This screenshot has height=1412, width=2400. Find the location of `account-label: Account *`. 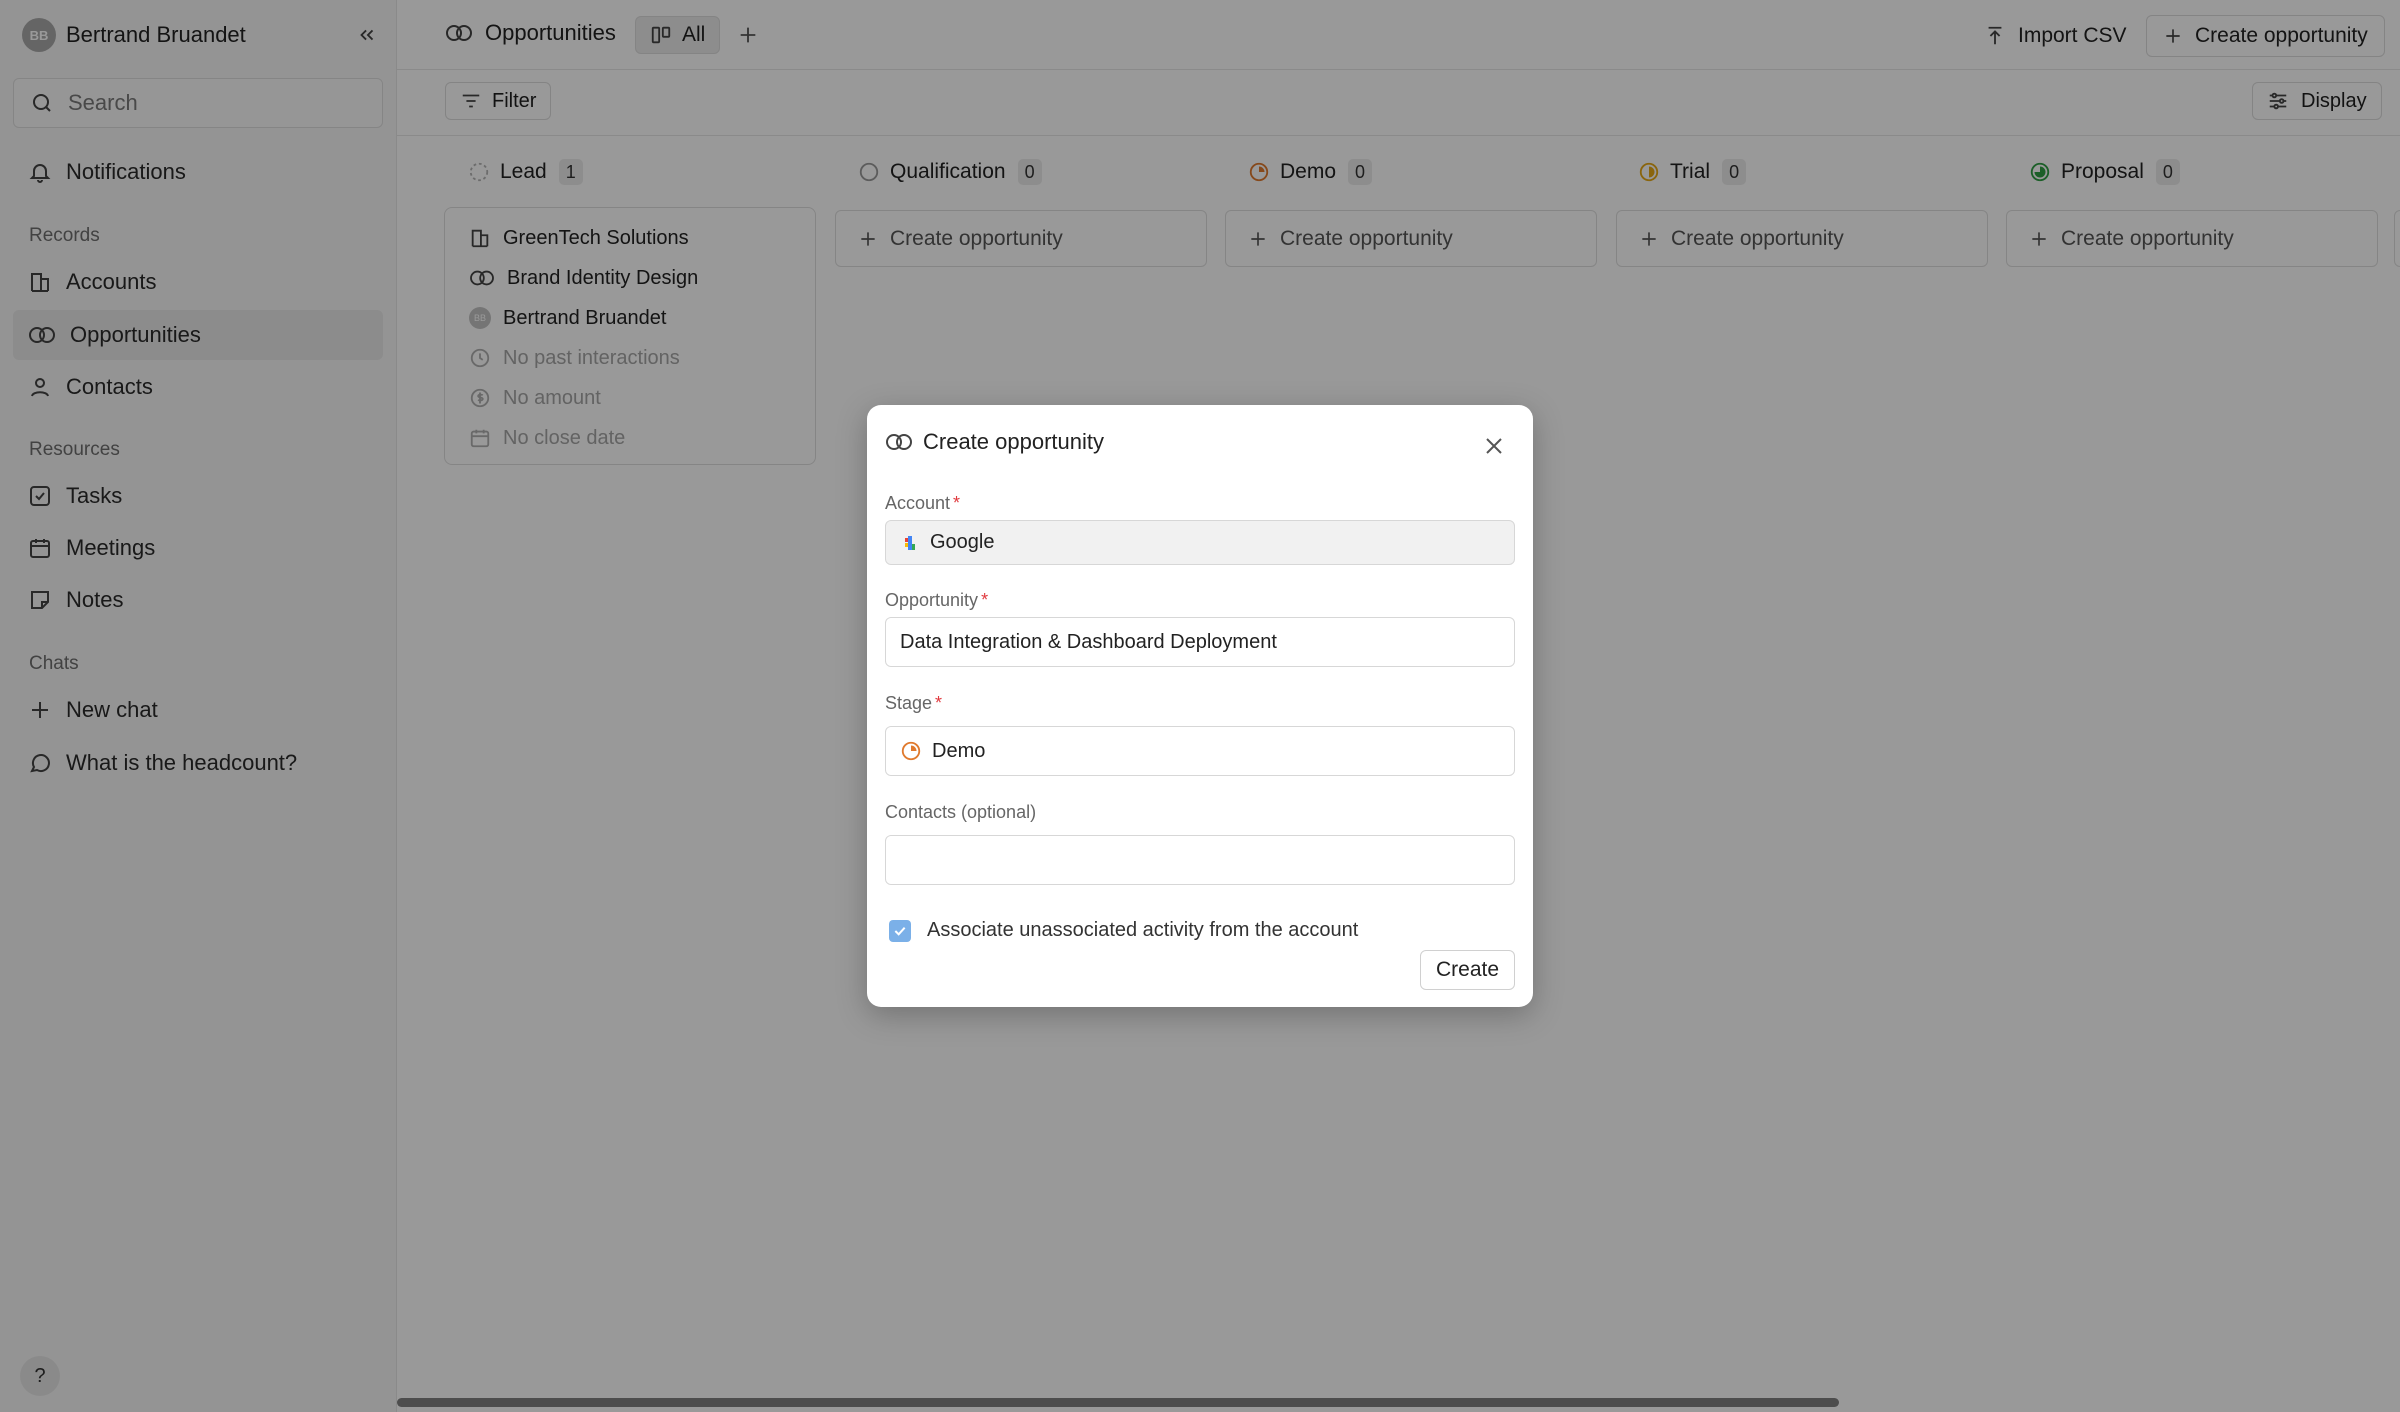

account-label: Account * is located at coordinates (923, 503).